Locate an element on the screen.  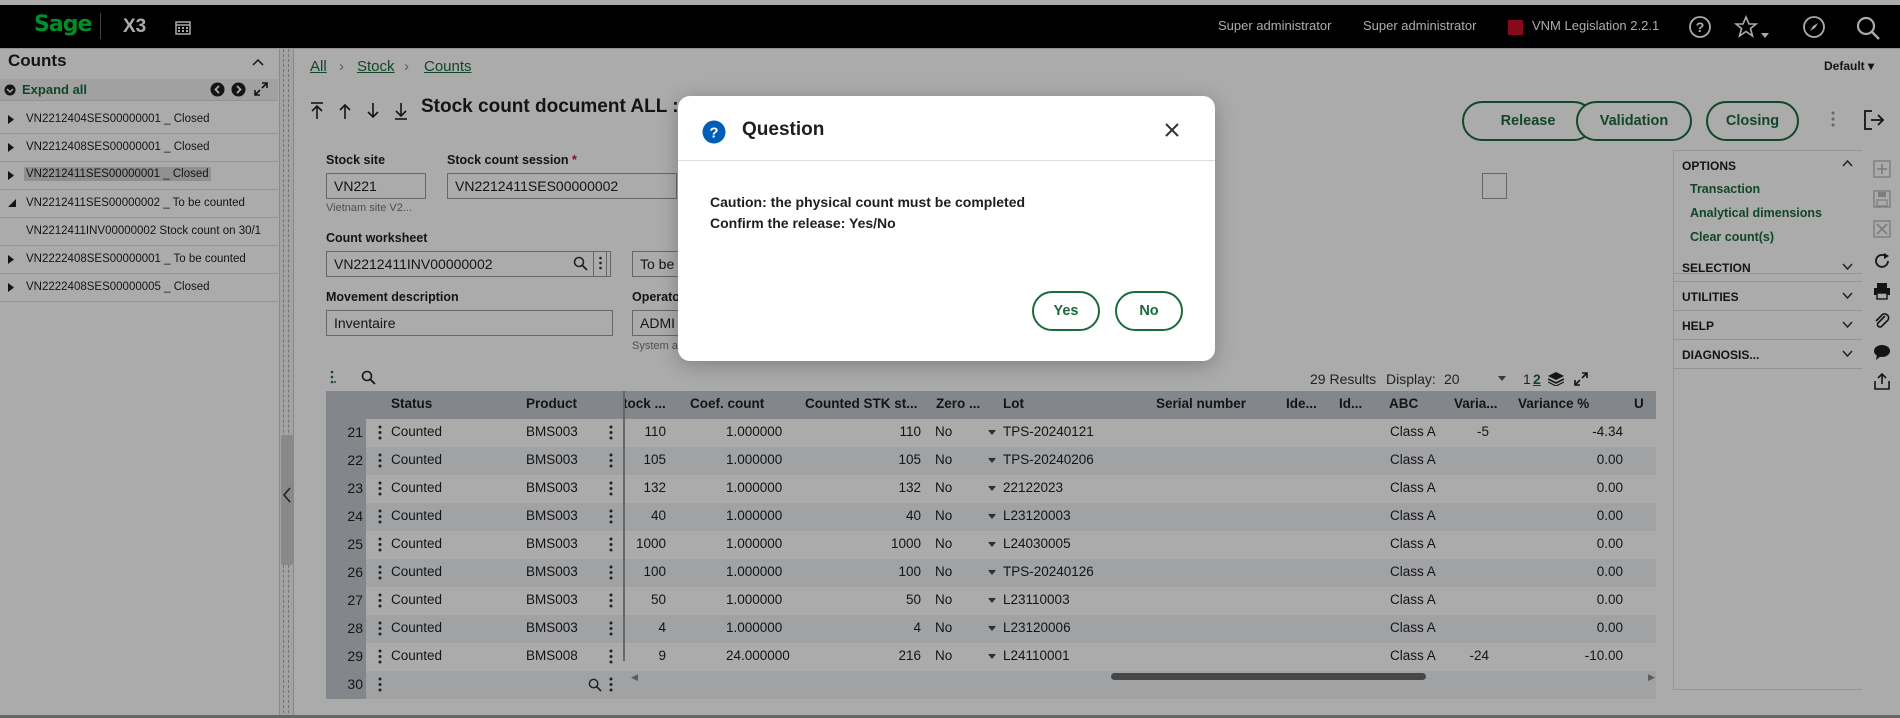
close-icon is located at coordinates (1172, 130).